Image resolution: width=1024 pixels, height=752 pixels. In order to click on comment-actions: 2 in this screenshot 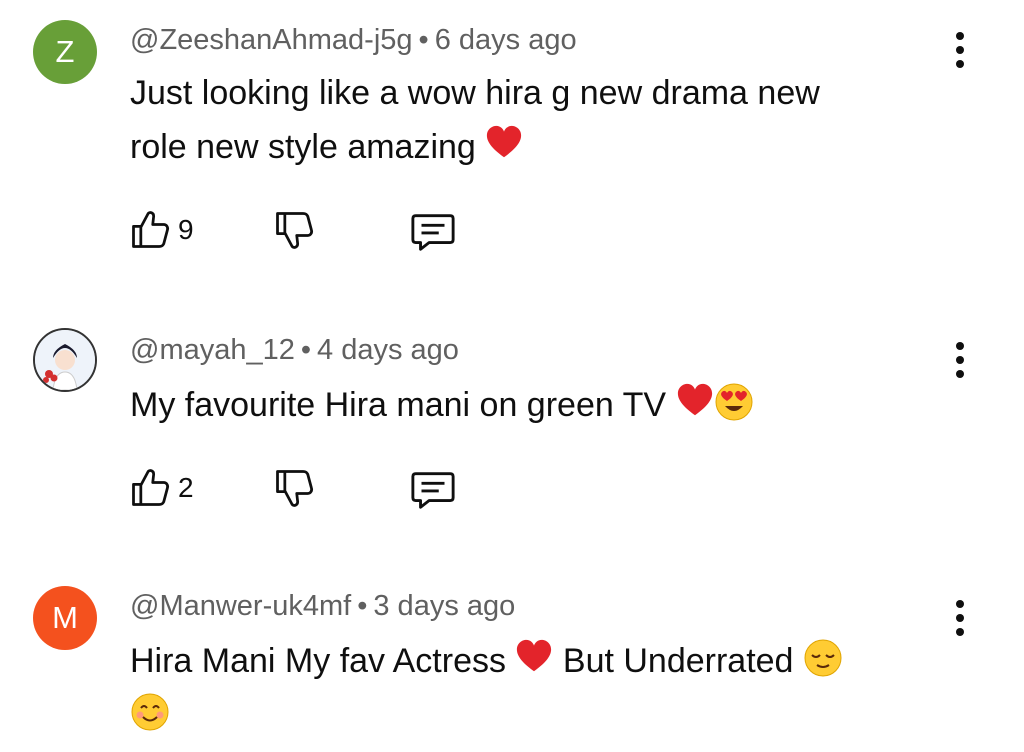, I will do `click(308, 490)`.